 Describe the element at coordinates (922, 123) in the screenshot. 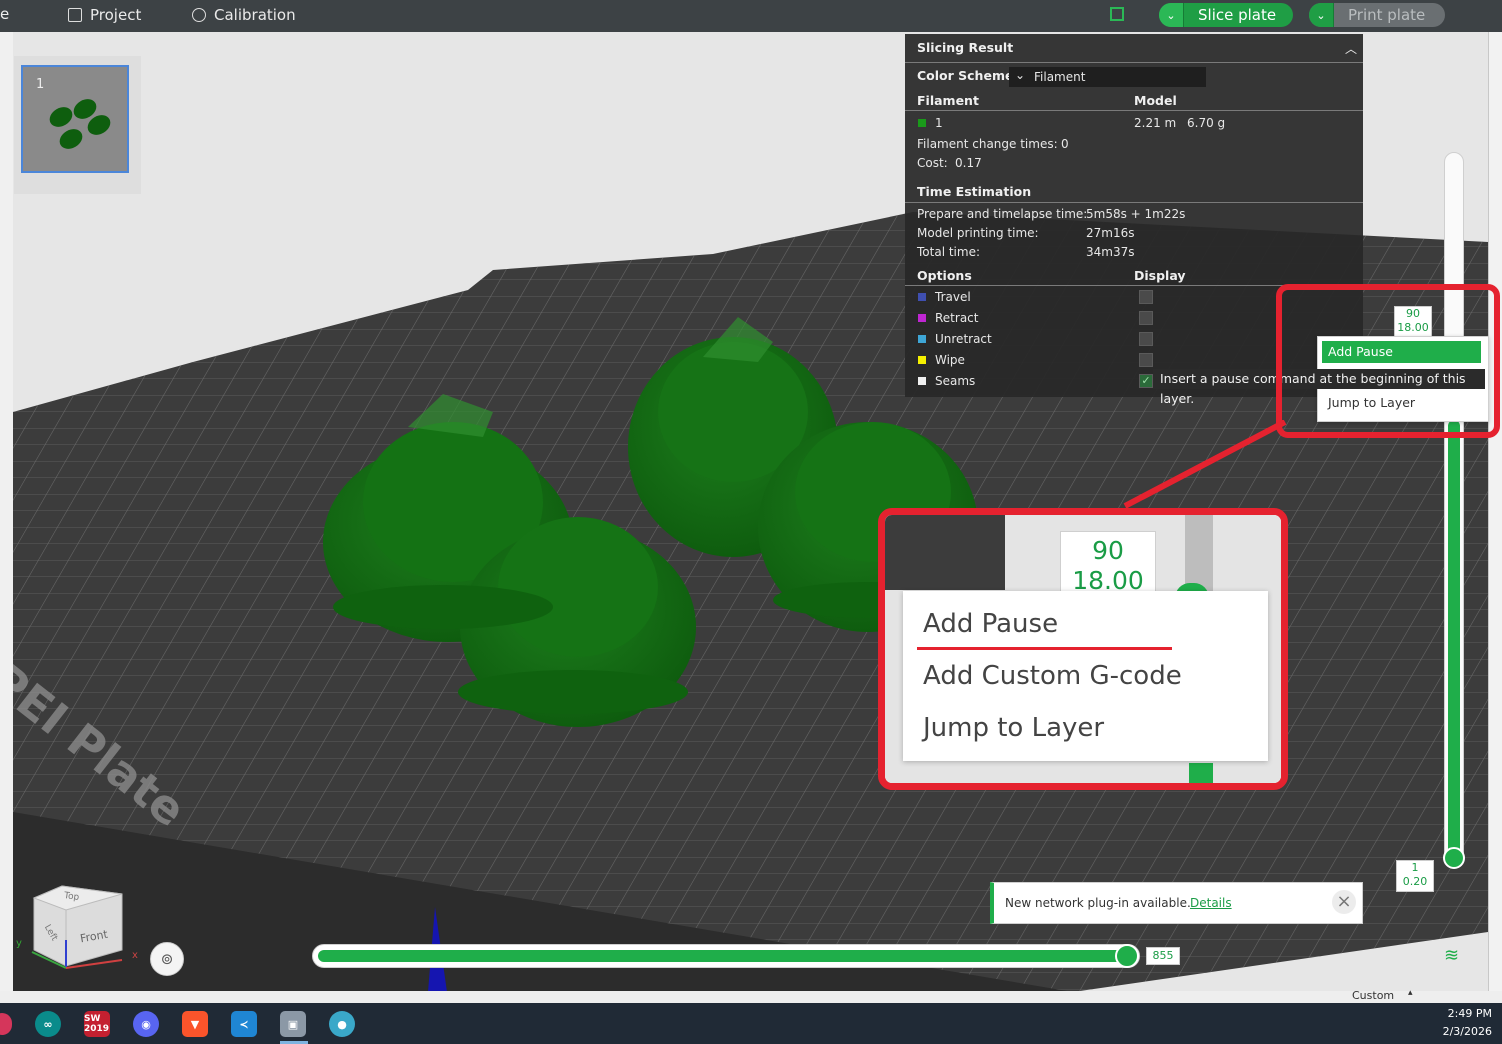

I see `filament-color-swatch` at that location.